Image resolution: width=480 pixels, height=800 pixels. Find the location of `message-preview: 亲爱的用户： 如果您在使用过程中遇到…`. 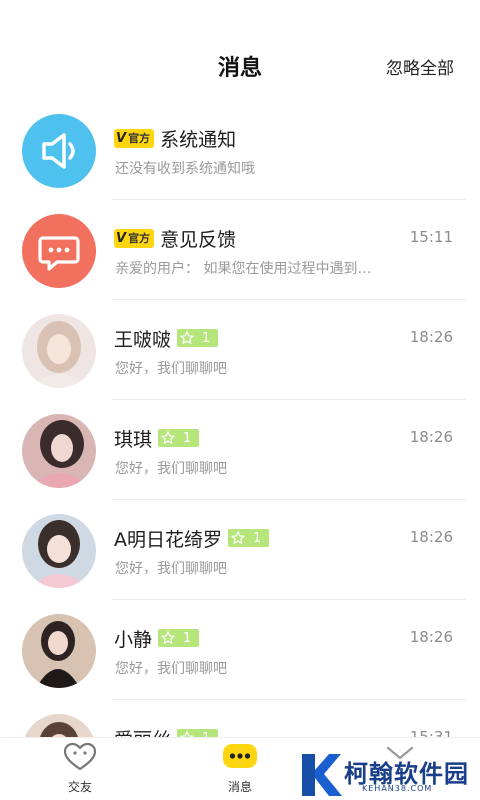

message-preview: 亲爱的用户： 如果您在使用过程中遇到… is located at coordinates (243, 269).